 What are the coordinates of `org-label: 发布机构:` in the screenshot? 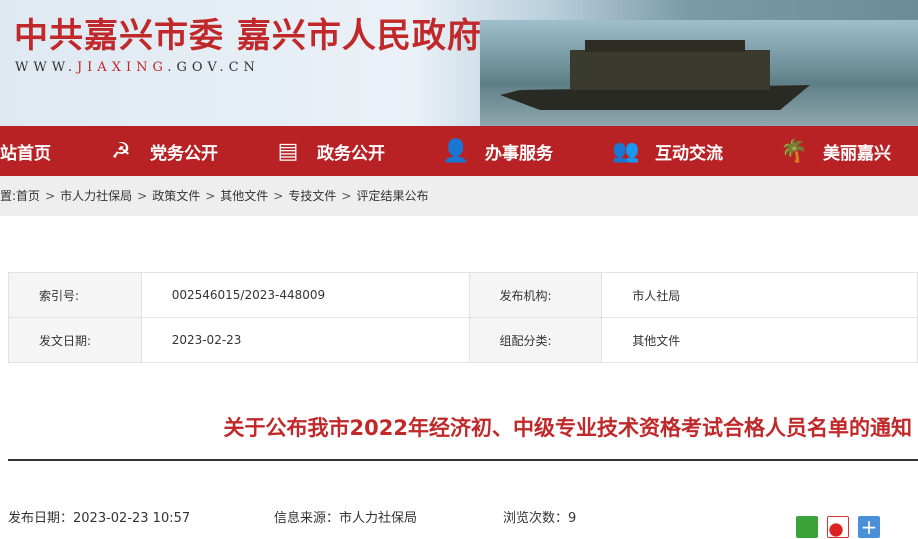 It's located at (535, 295).